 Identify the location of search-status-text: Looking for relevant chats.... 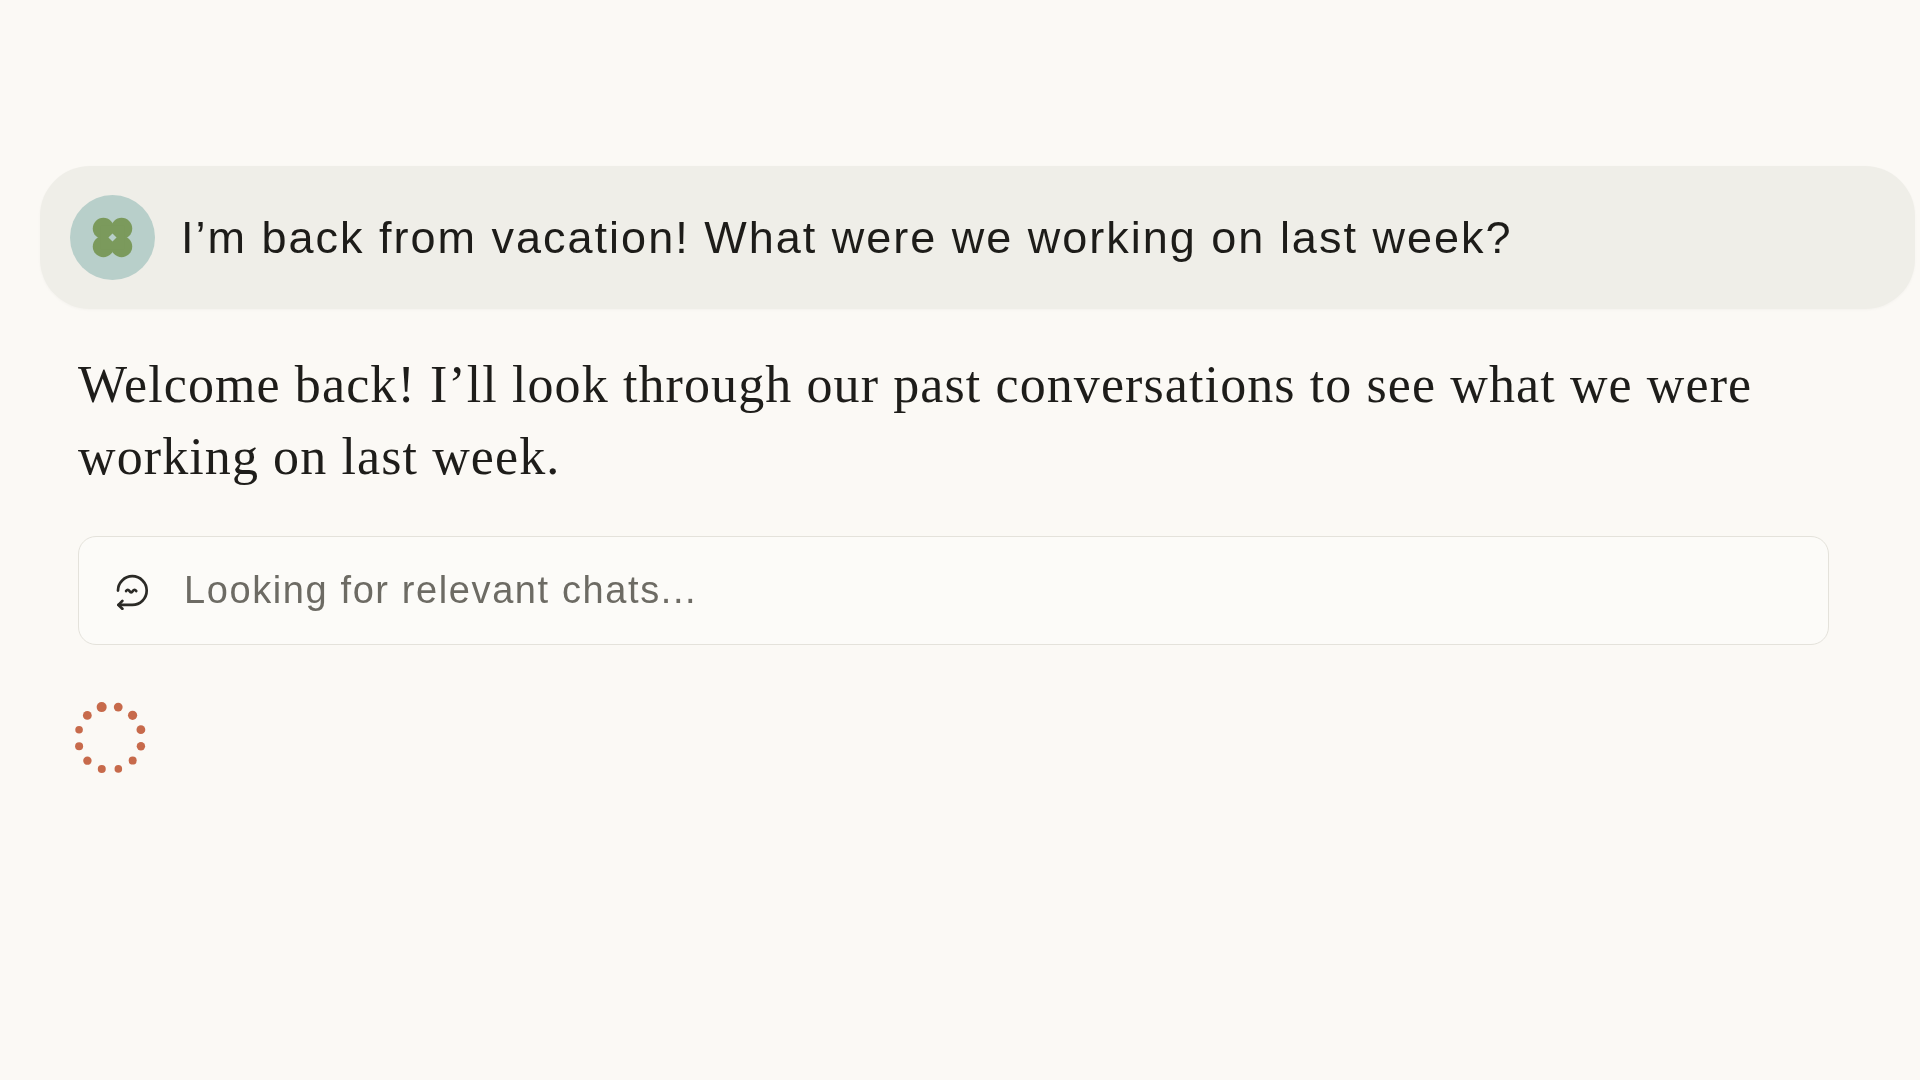
(441, 590).